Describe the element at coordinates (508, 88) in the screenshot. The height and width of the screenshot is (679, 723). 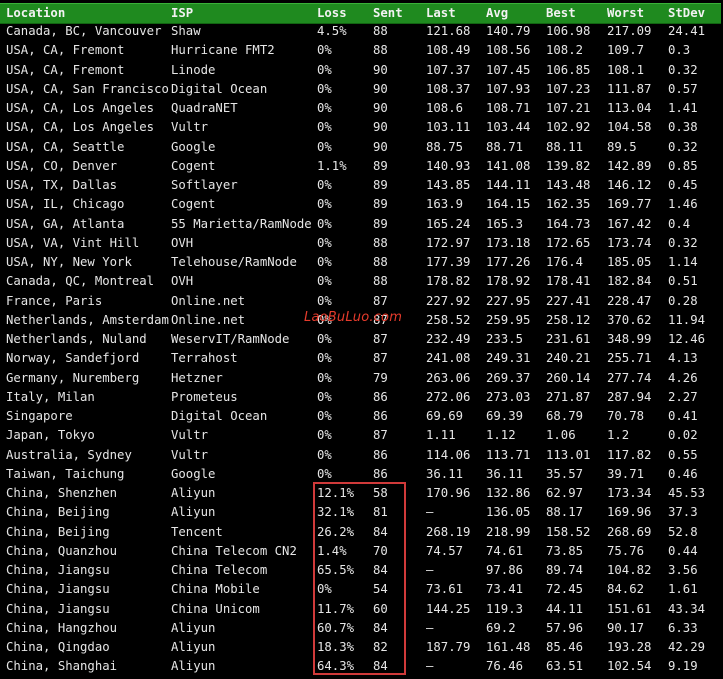
I see `cell-avg: 107.93` at that location.